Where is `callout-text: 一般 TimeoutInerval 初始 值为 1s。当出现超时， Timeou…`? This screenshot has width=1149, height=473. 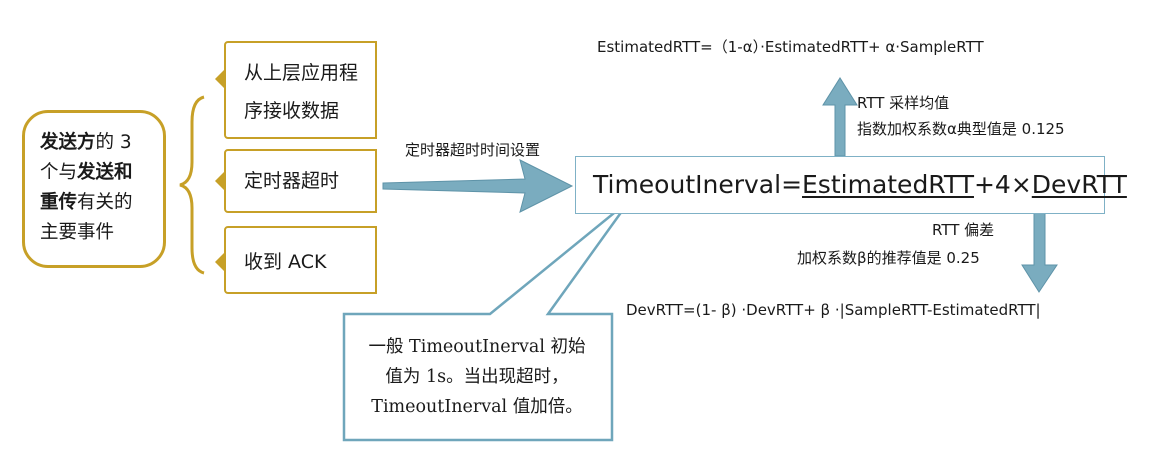
callout-text: 一般 TimeoutInerval 初始 值为 1s。当出现超时， Timeou… is located at coordinates (477, 377).